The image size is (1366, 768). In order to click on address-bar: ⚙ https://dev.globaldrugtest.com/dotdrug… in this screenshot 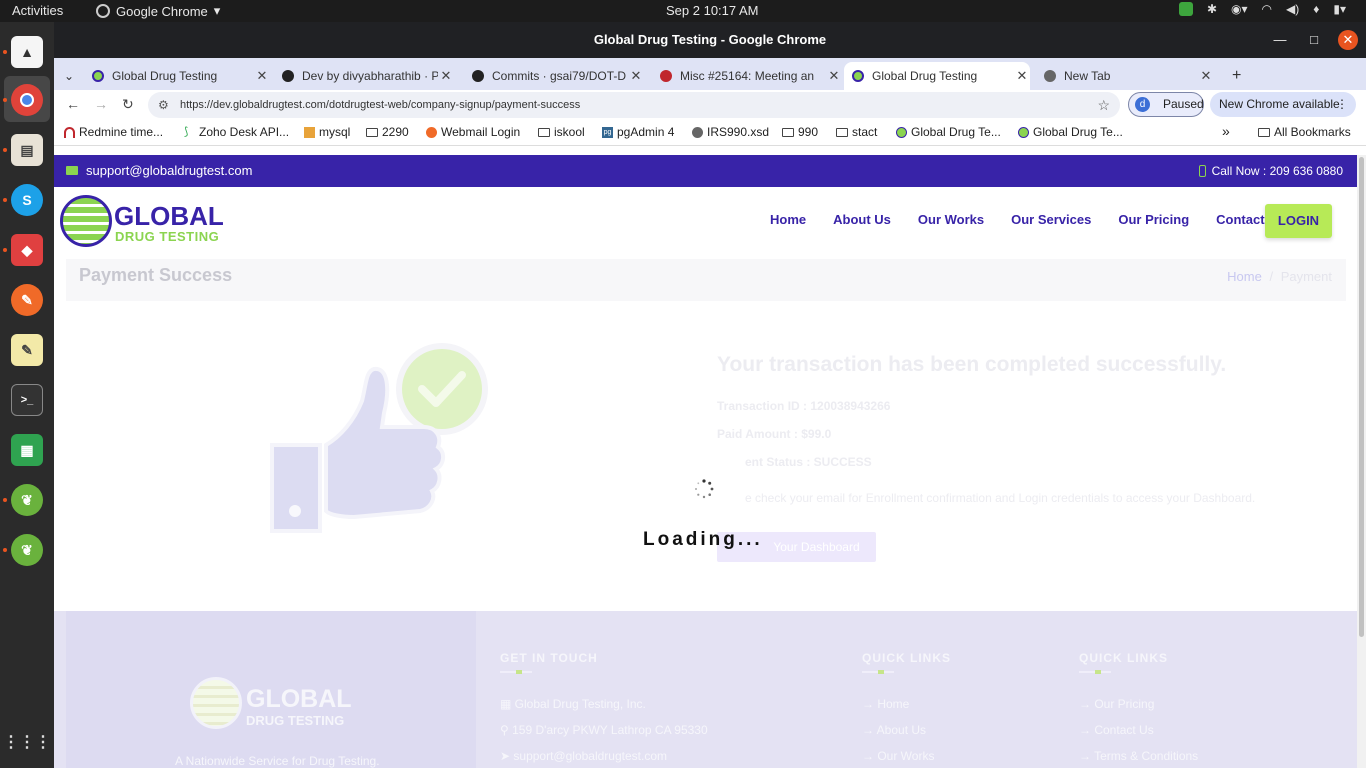, I will do `click(634, 105)`.